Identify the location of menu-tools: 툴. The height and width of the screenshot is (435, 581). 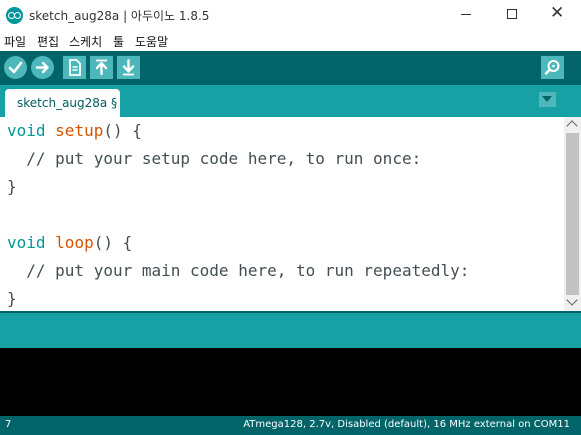
(118, 41).